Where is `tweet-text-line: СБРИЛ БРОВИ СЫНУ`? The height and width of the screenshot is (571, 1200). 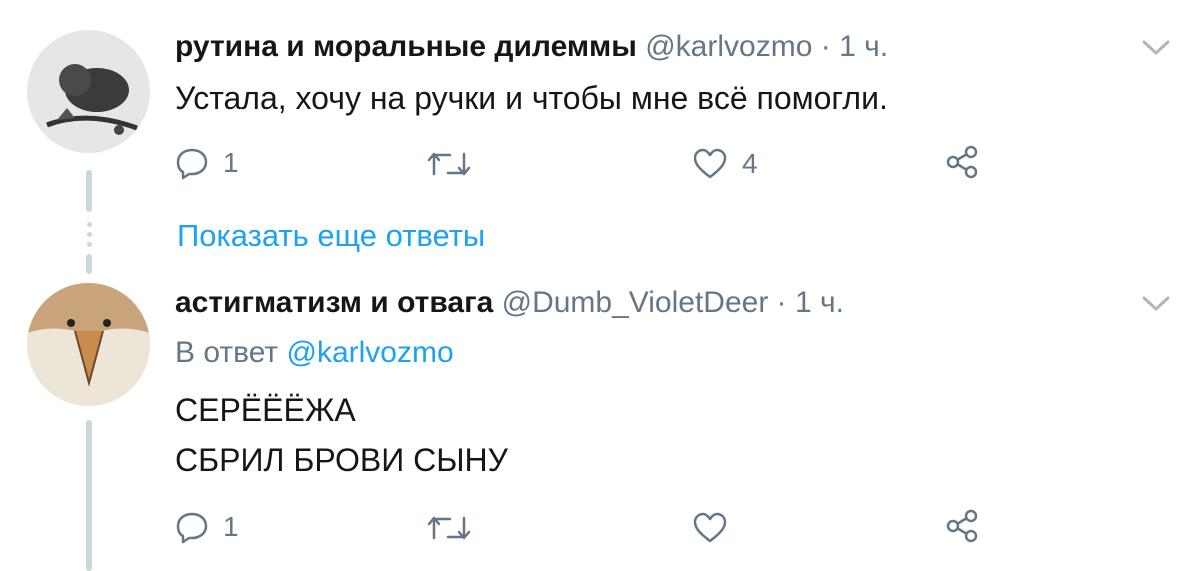
tweet-text-line: СБРИЛ БРОВИ СЫНУ is located at coordinates (341, 460).